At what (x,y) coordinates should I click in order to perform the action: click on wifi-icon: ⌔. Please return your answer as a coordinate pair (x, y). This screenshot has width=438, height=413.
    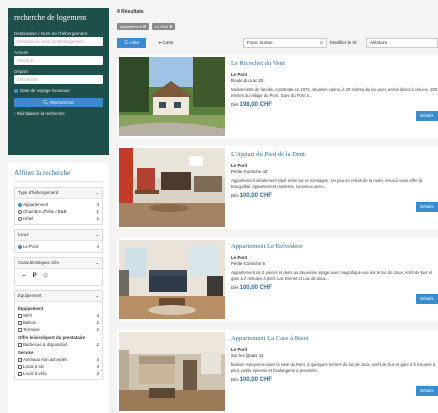
    Looking at the image, I should click on (24, 277).